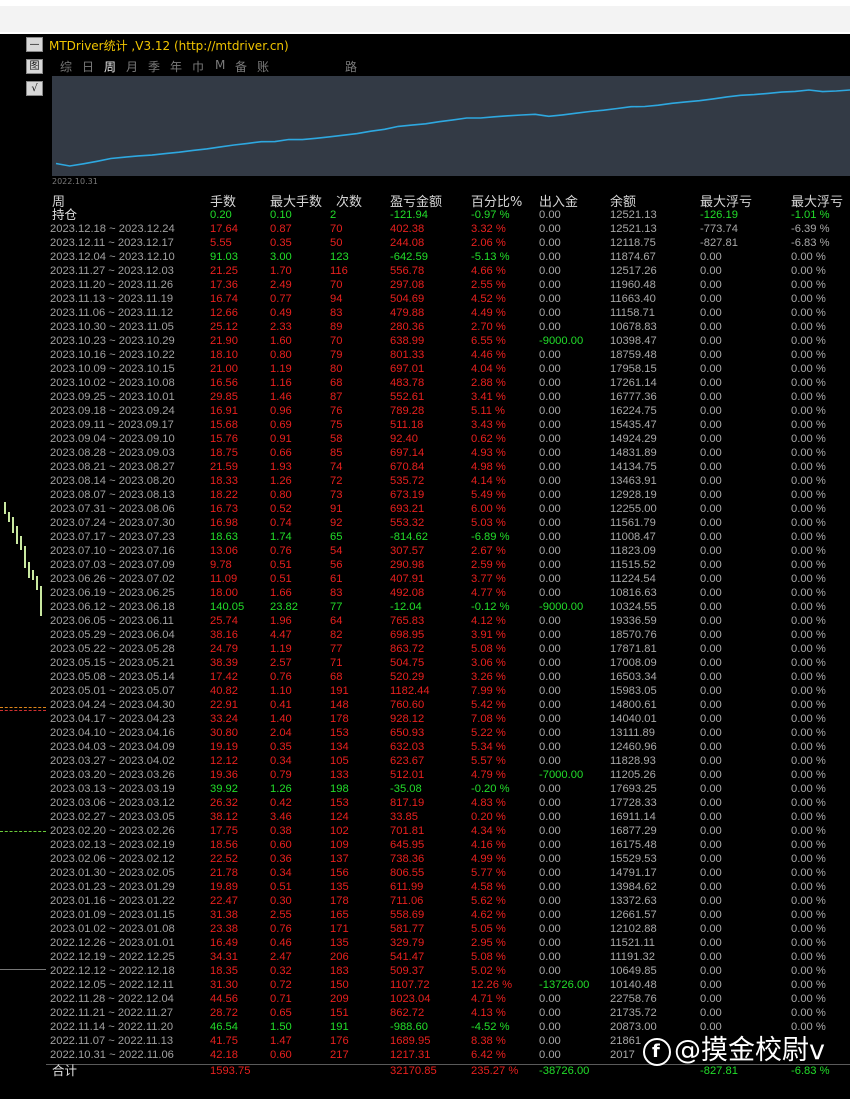 The width and height of the screenshot is (850, 1099). Describe the element at coordinates (407, 495) in the screenshot. I see `row-pnl: 673.19` at that location.